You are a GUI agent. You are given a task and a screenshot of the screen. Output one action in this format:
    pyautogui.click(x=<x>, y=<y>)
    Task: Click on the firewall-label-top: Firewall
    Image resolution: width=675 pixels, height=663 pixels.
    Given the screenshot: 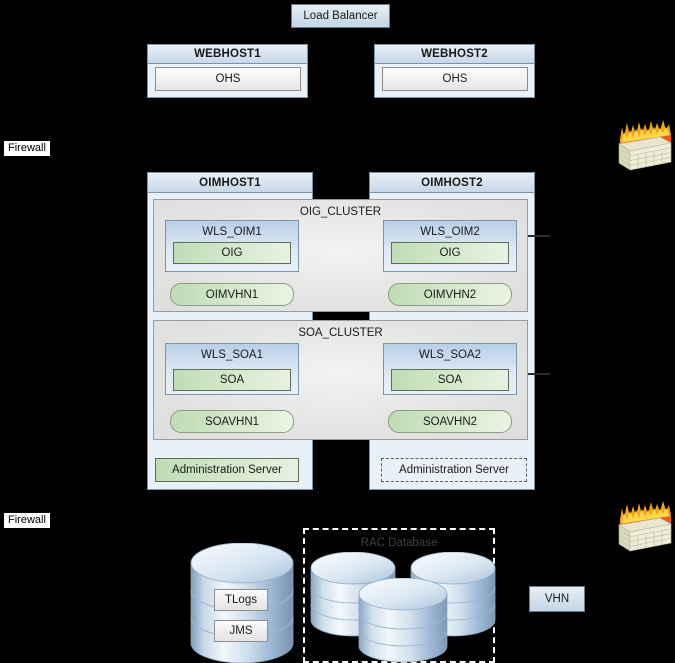 What is the action you would take?
    pyautogui.click(x=27, y=149)
    